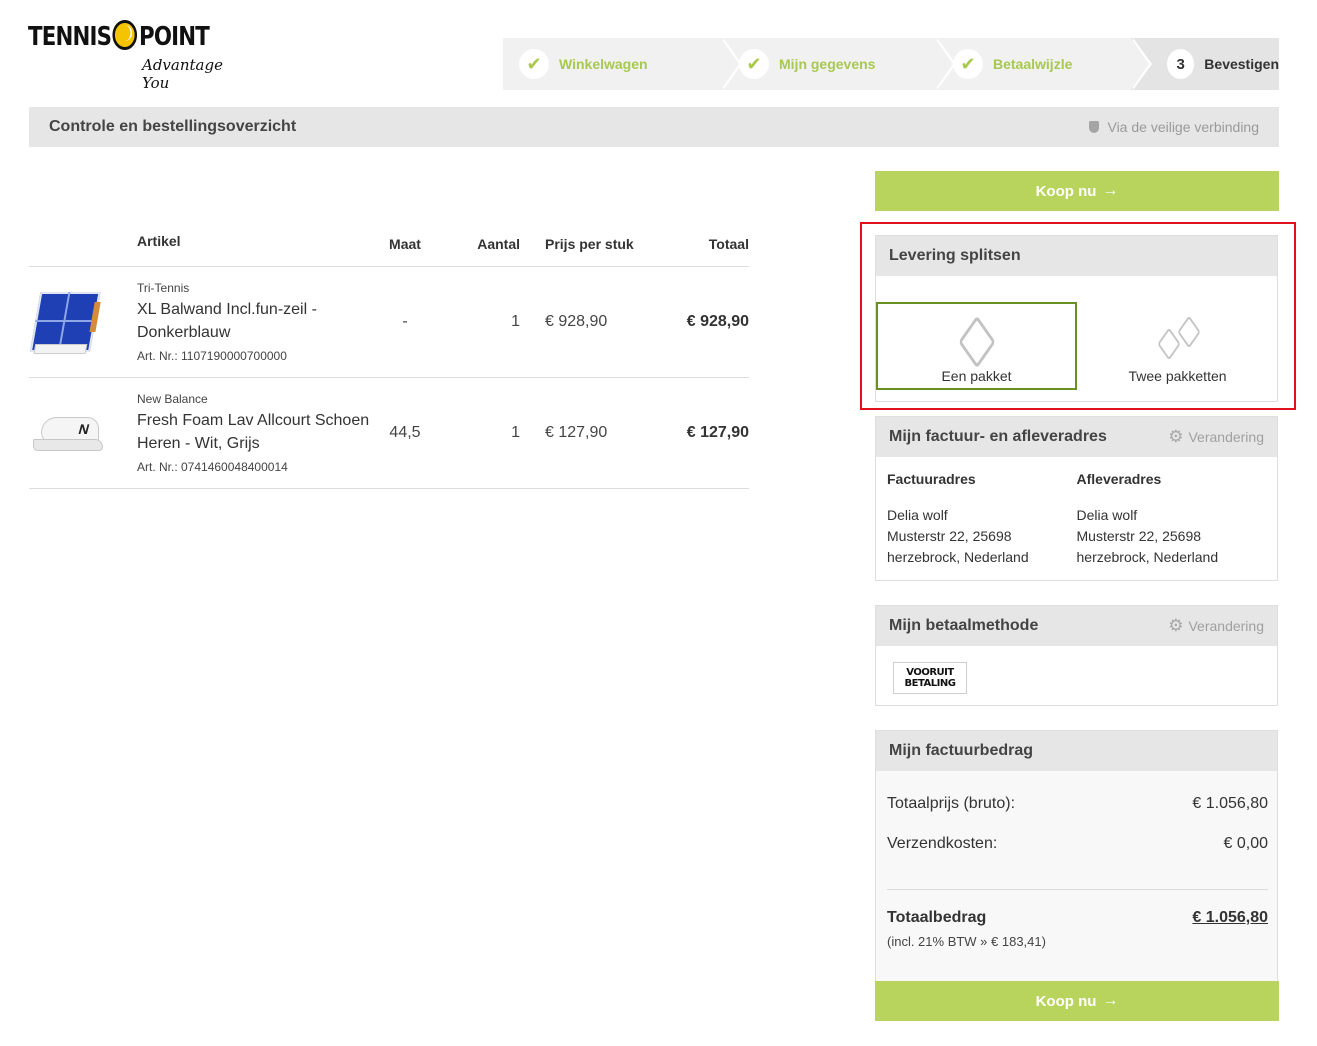 Image resolution: width=1317 pixels, height=1046 pixels. I want to click on step-winkelwagen: ✔ Winkelwagen, so click(622, 64).